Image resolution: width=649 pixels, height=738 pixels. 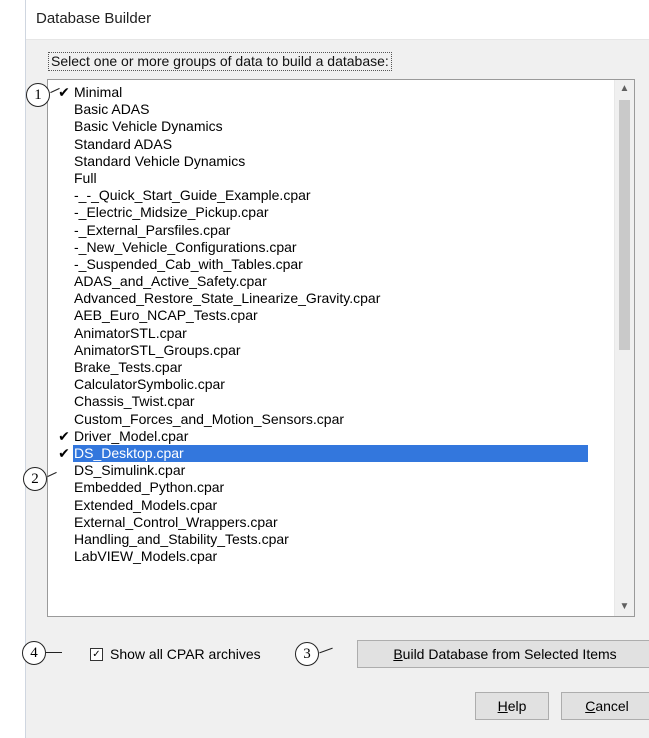 I want to click on list-item-label: -_-_Quick_Start_Guide_Example.cpar, so click(x=192, y=195).